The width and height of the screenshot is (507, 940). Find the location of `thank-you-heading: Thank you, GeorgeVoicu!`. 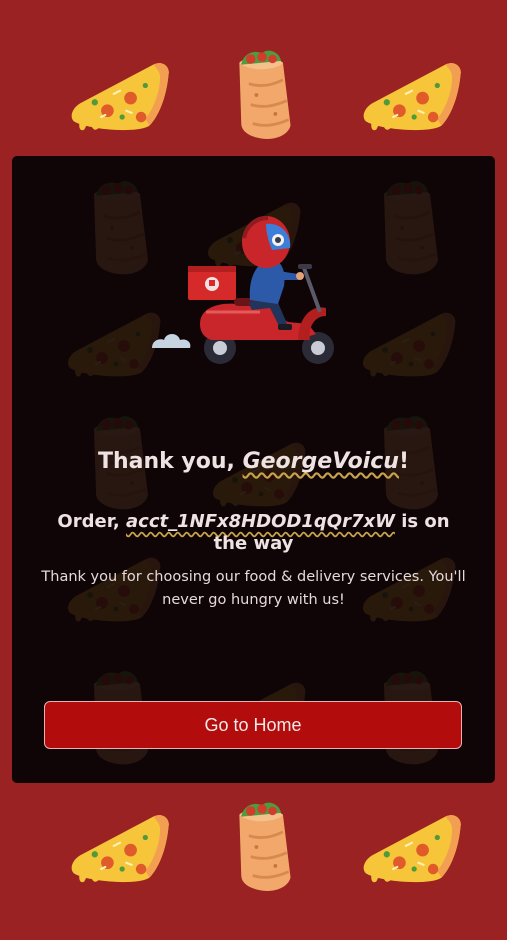

thank-you-heading: Thank you, GeorgeVoicu! is located at coordinates (253, 461).